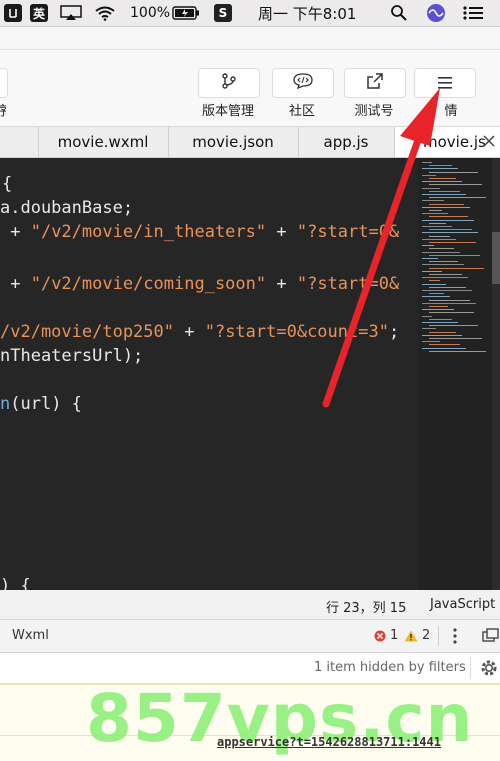 This screenshot has height=761, width=500. I want to click on partial-toolbar-button, so click(4, 83).